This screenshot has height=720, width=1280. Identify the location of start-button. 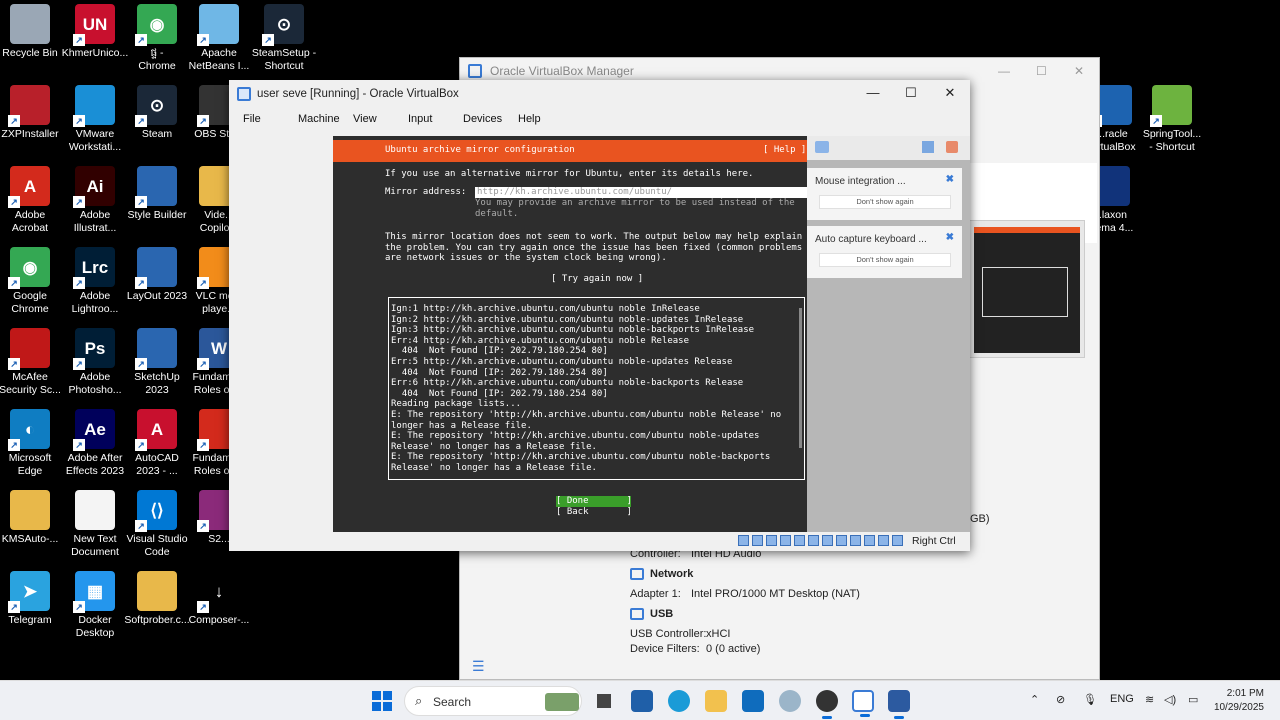
(382, 701).